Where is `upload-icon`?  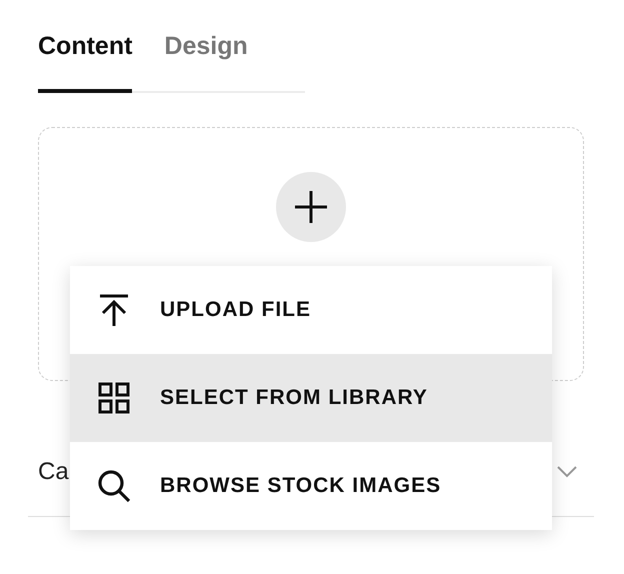
upload-icon is located at coordinates (114, 310).